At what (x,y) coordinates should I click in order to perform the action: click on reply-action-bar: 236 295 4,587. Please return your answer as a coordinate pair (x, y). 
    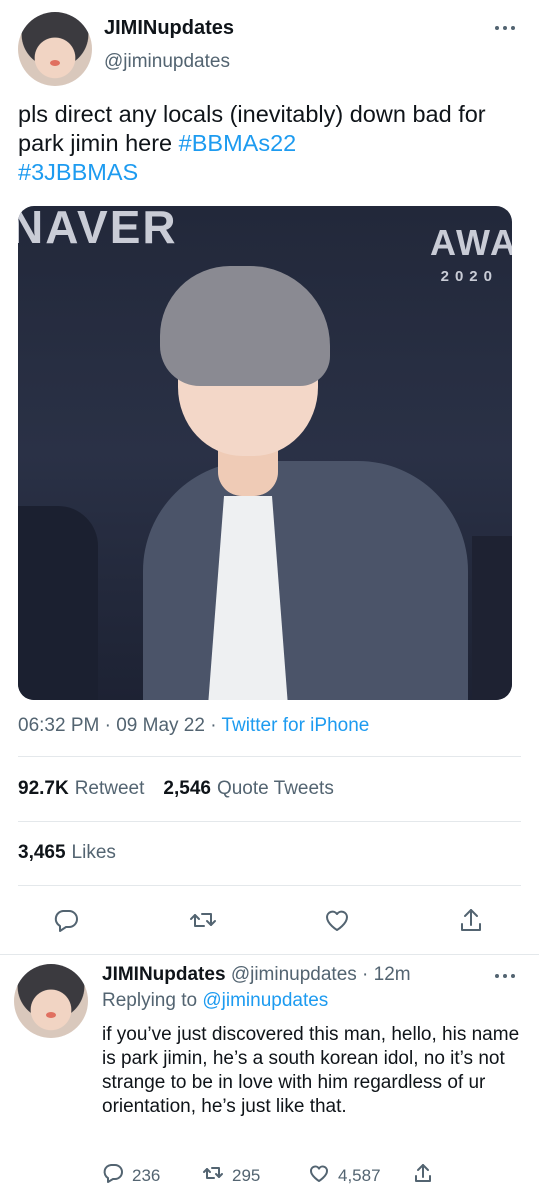
    Looking at the image, I should click on (312, 1175).